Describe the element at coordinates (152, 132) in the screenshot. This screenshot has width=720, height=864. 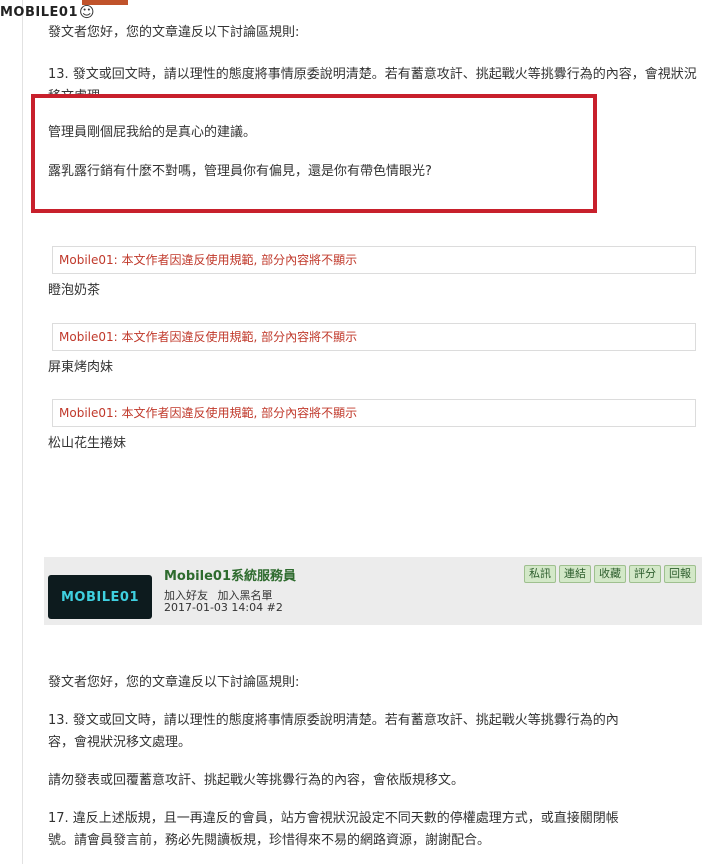
I see `post1-quote-line1: 管理員剛個屁我給的是真心的建議。` at that location.